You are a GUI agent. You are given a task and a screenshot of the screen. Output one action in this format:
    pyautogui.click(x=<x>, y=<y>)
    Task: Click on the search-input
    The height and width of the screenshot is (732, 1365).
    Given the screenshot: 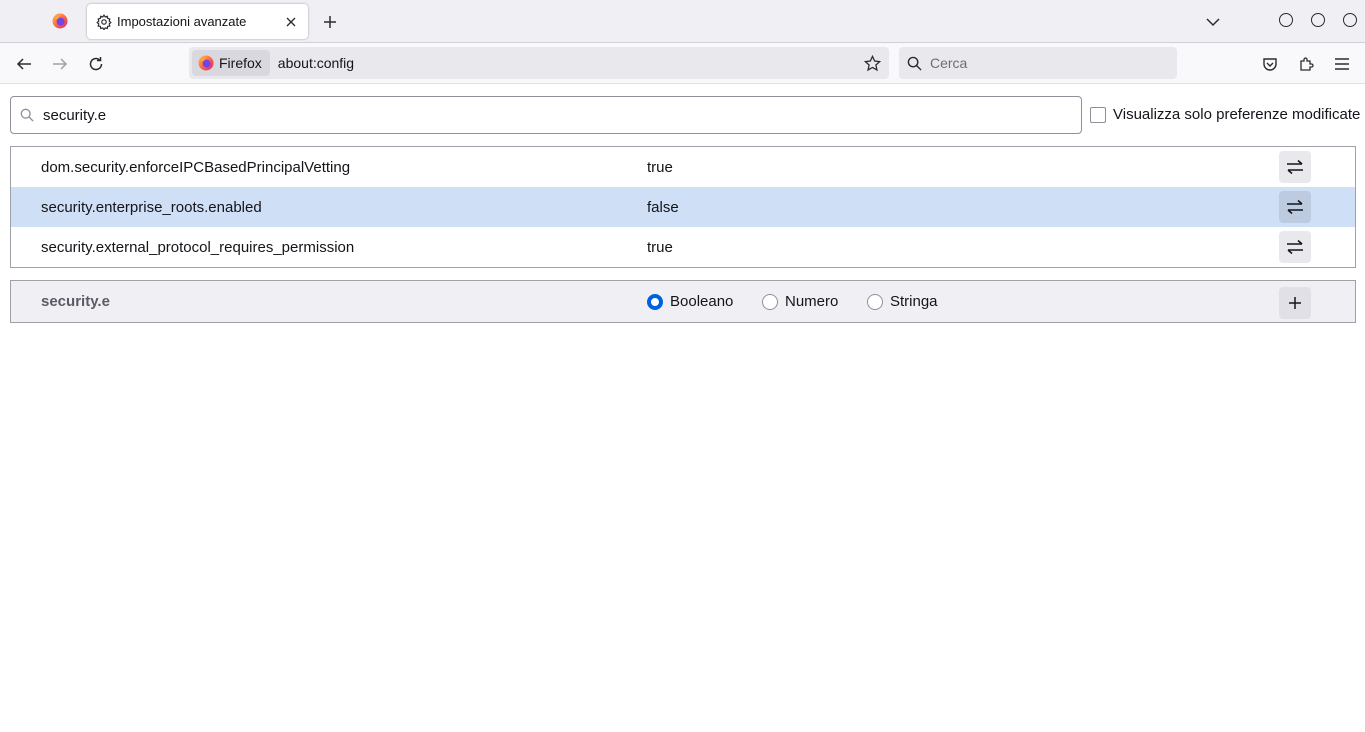 What is the action you would take?
    pyautogui.click(x=1045, y=63)
    